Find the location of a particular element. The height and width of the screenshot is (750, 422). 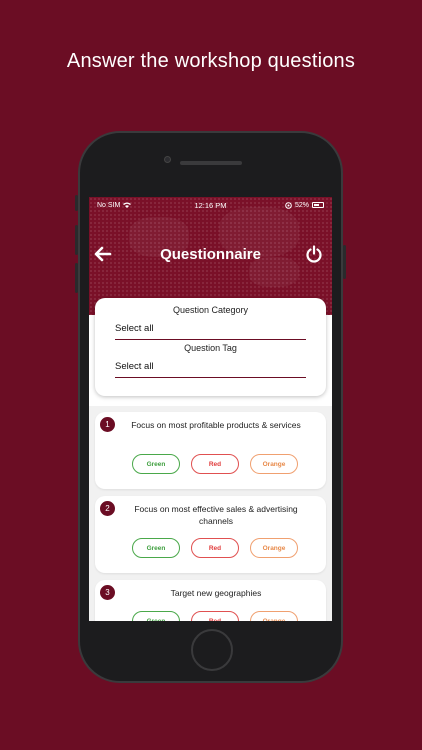

question-number: 1 is located at coordinates (107, 424).